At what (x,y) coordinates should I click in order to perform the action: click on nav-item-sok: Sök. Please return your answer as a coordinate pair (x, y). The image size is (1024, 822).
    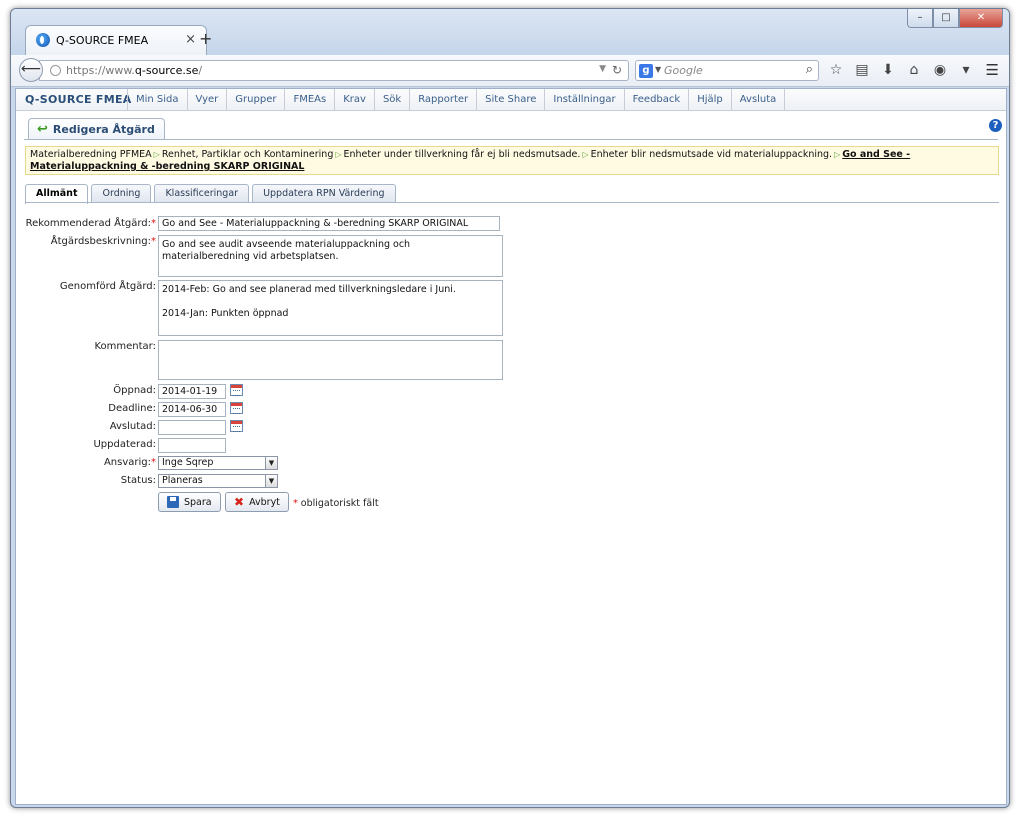
    Looking at the image, I should click on (391, 100).